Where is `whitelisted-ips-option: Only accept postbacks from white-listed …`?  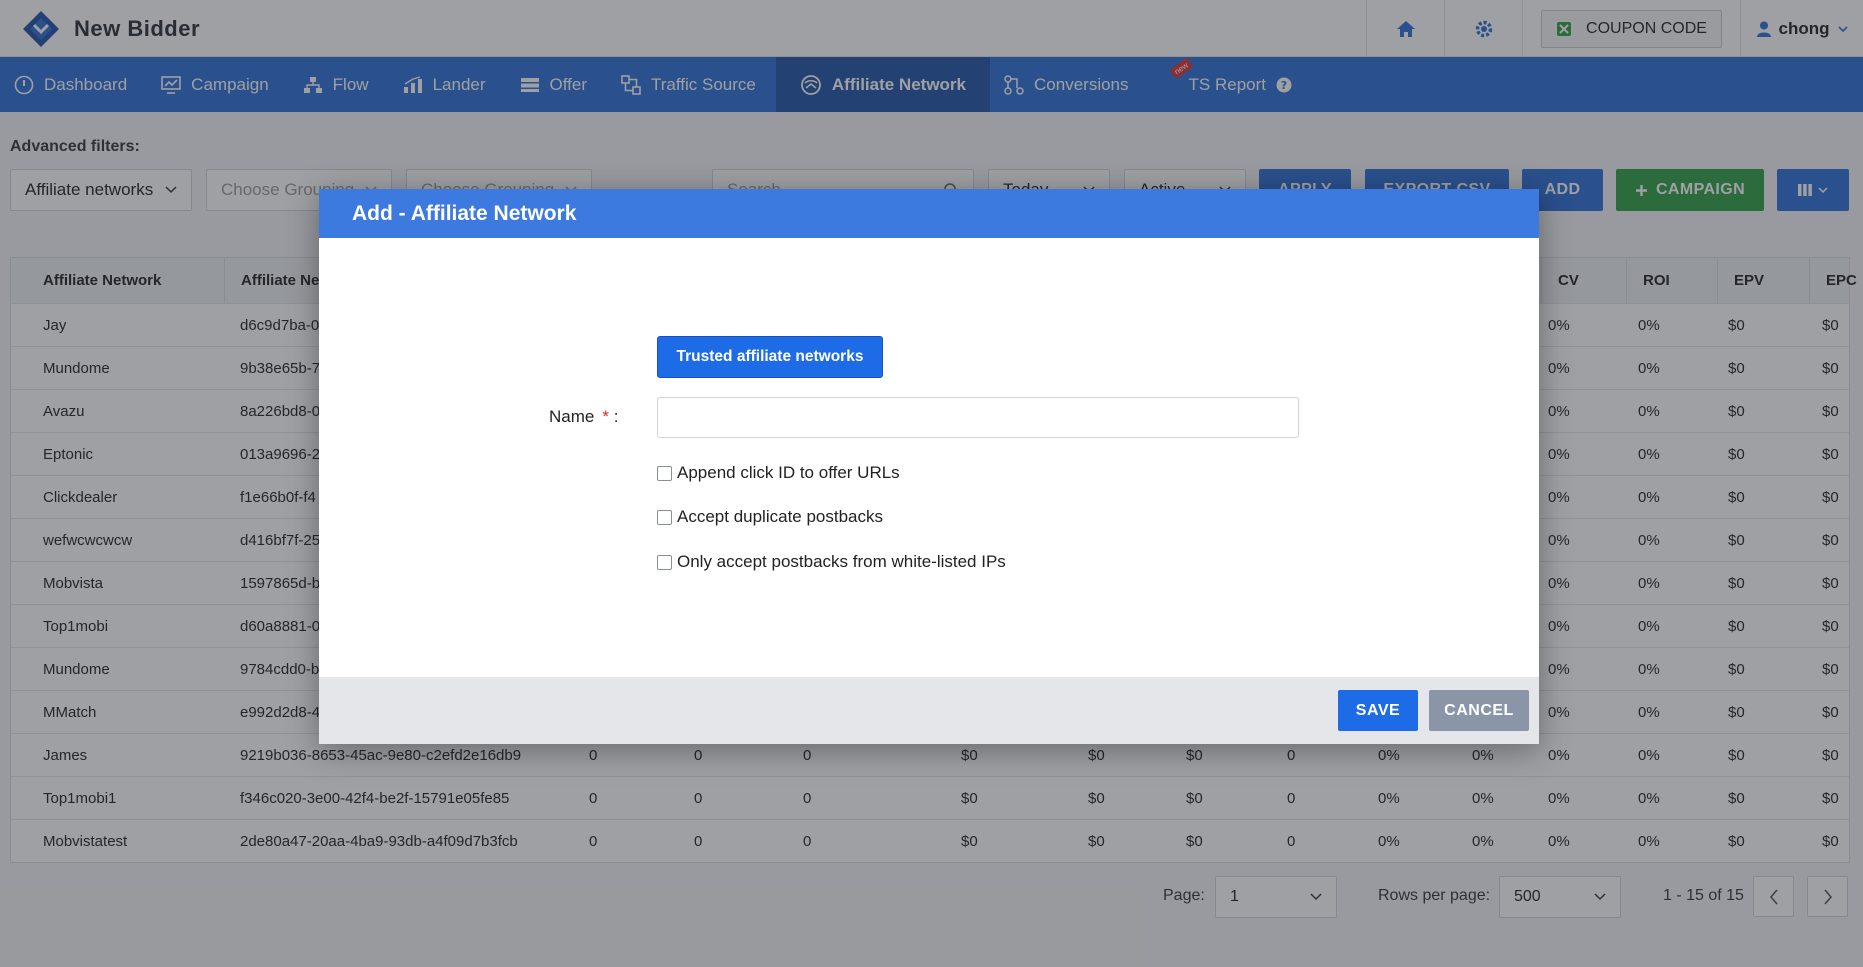 whitelisted-ips-option: Only accept postbacks from white-listed … is located at coordinates (831, 562).